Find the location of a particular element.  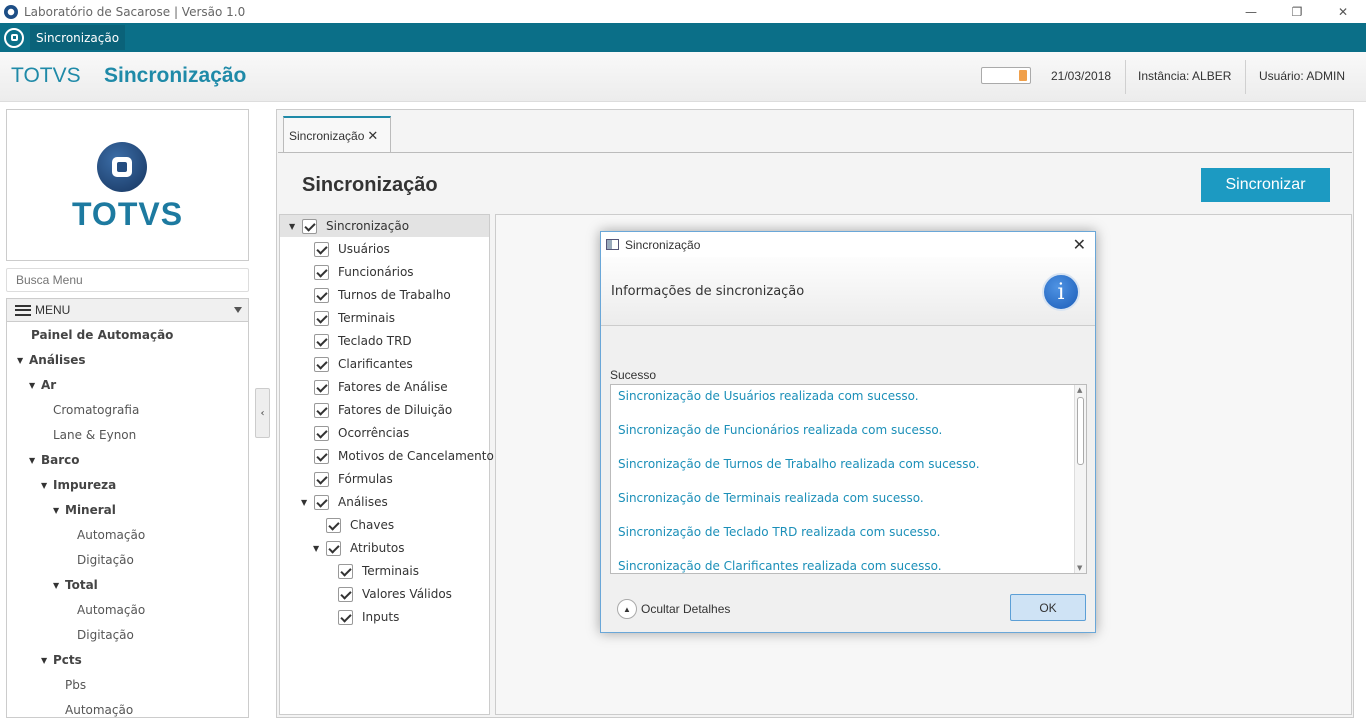

sidebar-item-label: Painel de Automação is located at coordinates (102, 335).